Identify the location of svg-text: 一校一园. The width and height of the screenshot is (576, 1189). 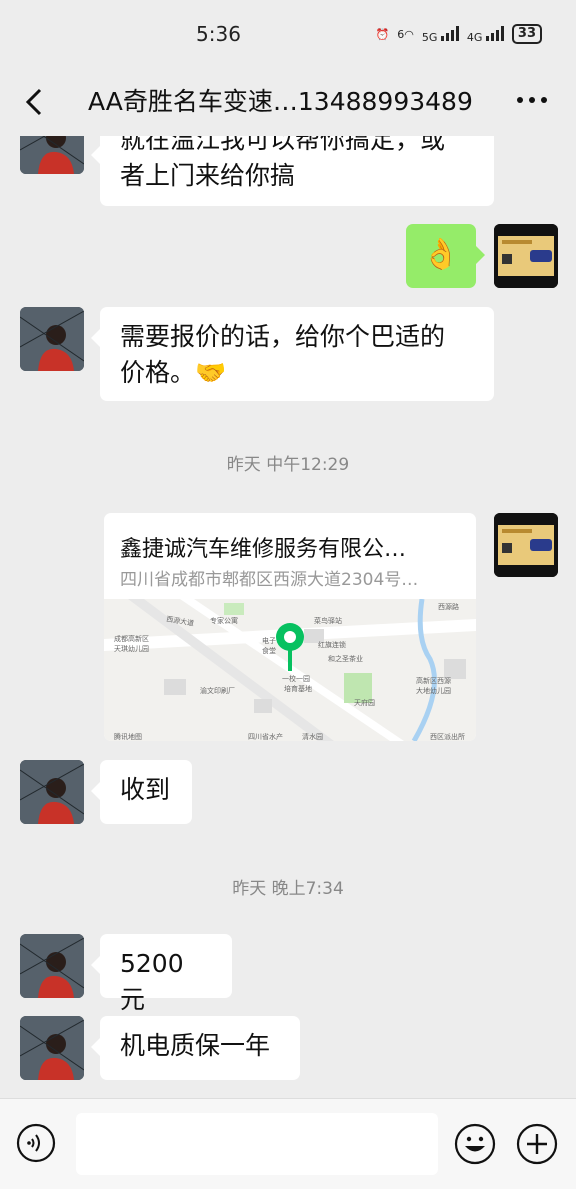
(296, 678).